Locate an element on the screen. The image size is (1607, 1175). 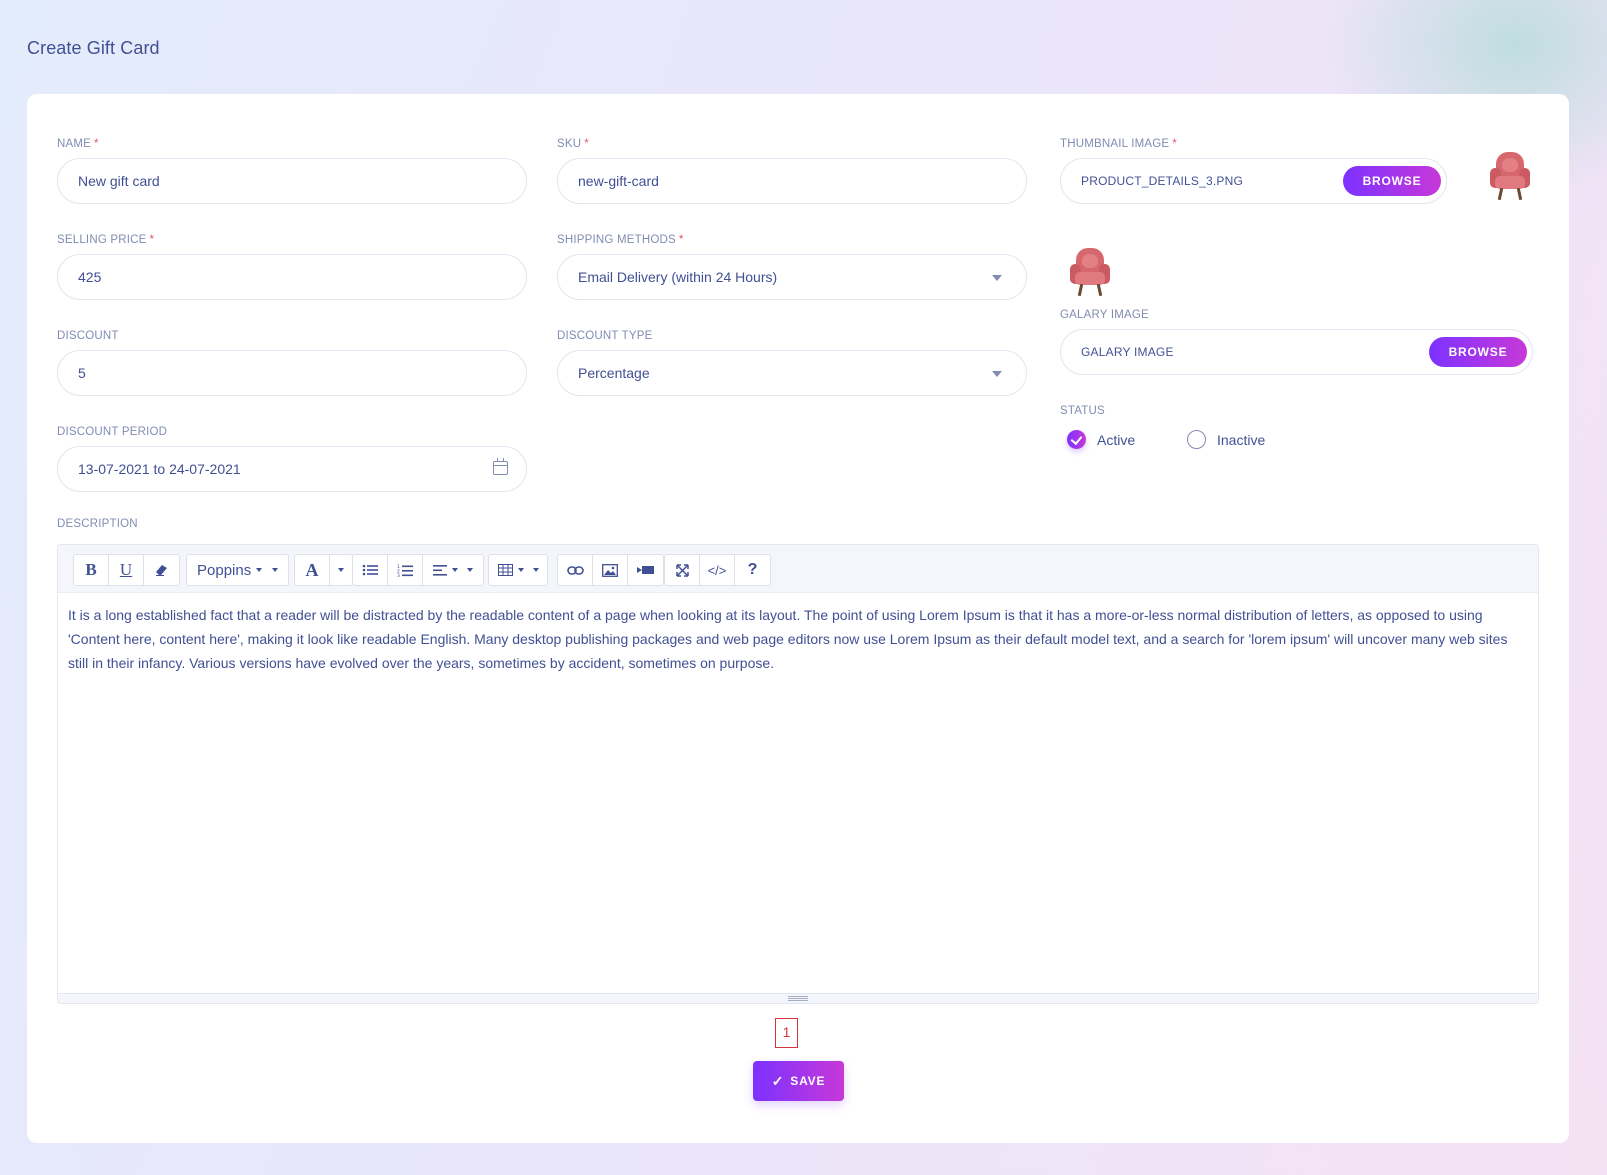
discount-type-field-group: DISCOUNT TYPE Percentage is located at coordinates (792, 363).